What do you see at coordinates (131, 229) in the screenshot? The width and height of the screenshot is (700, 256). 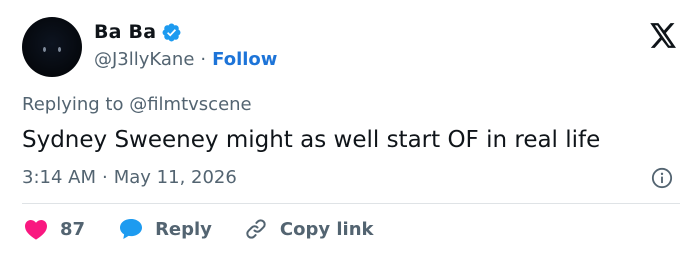 I see `reply-bubble-icon` at bounding box center [131, 229].